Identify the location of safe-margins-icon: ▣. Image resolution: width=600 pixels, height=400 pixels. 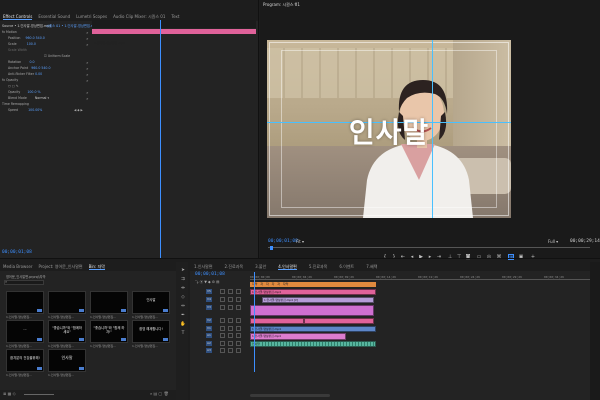
(521, 257).